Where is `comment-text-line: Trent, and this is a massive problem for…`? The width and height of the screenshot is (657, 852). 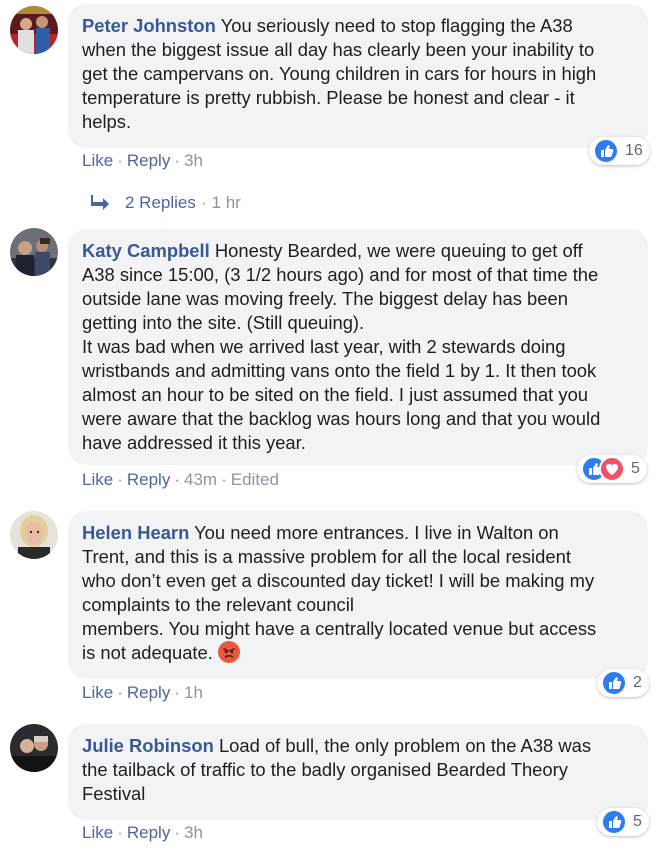
comment-text-line: Trent, and this is a massive problem for… is located at coordinates (326, 556).